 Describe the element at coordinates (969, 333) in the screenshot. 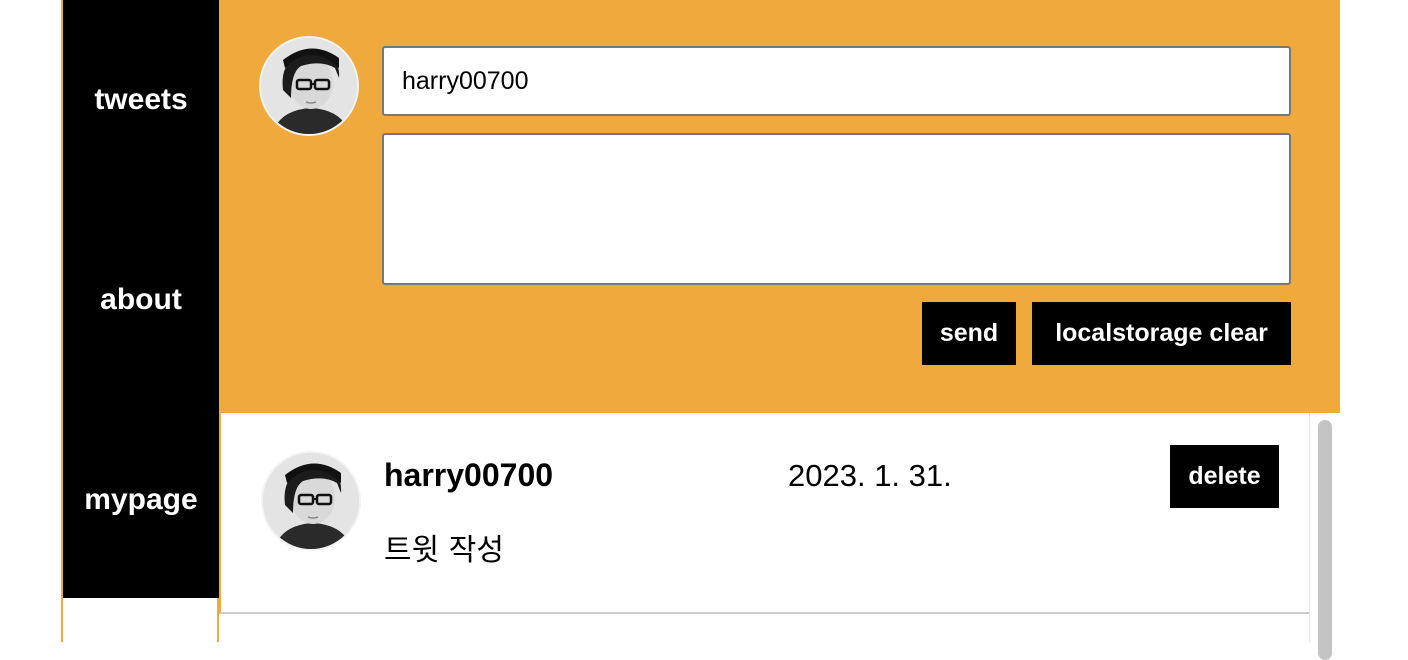

I see `send-button: send` at that location.